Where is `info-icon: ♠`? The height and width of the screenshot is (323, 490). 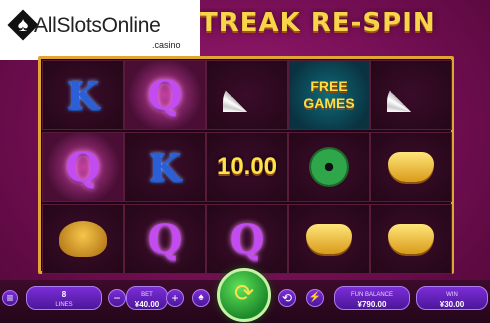
info-icon: ♠ is located at coordinates (201, 298).